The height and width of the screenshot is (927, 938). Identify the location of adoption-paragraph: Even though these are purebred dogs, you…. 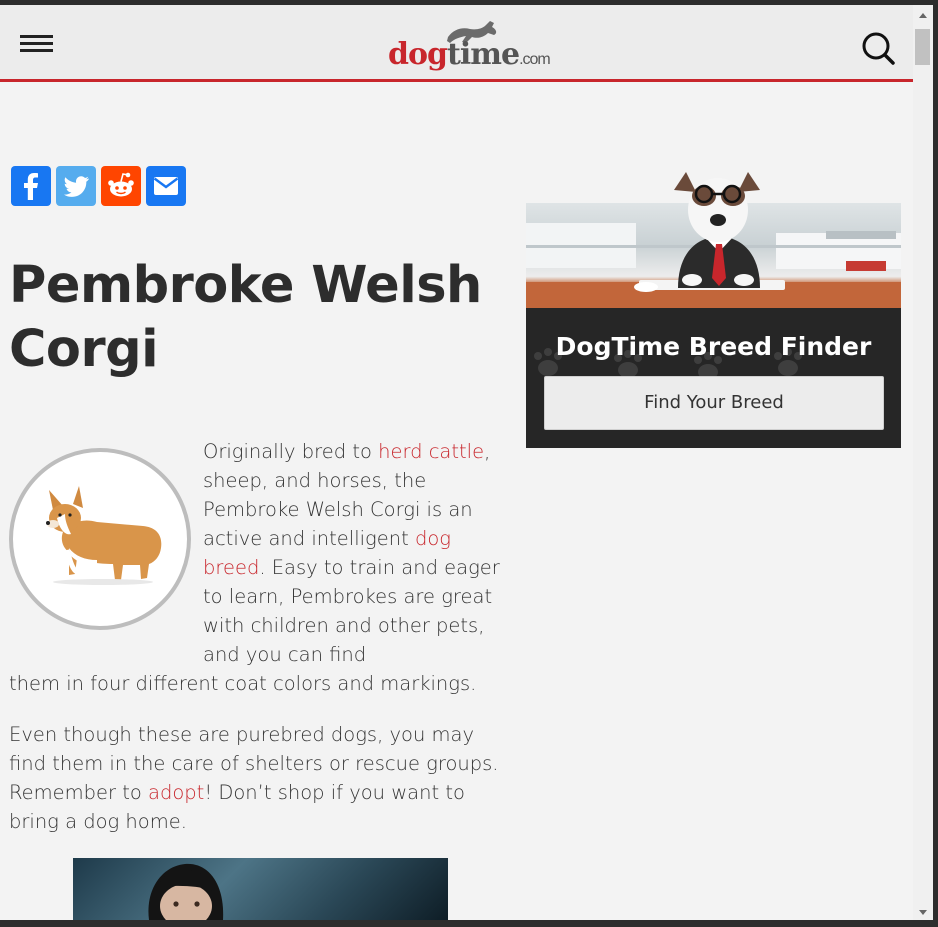
(259, 778).